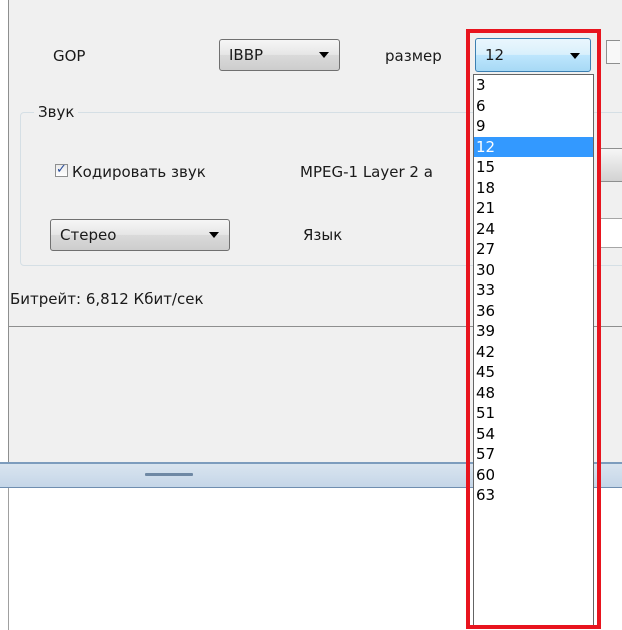 Image resolution: width=622 pixels, height=630 pixels. What do you see at coordinates (533, 311) in the screenshot?
I see `dropdown-option: 36` at bounding box center [533, 311].